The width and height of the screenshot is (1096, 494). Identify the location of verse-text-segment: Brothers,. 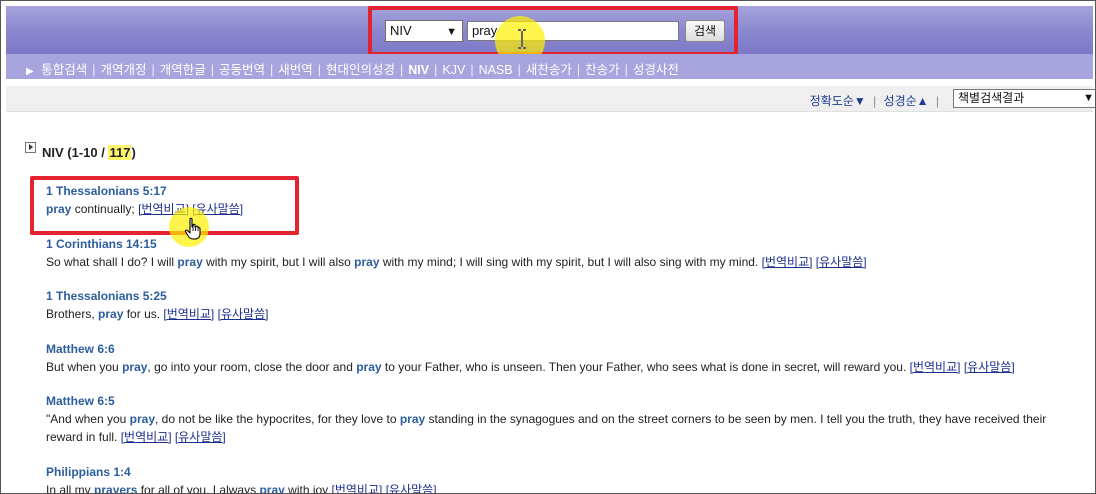
(72, 314).